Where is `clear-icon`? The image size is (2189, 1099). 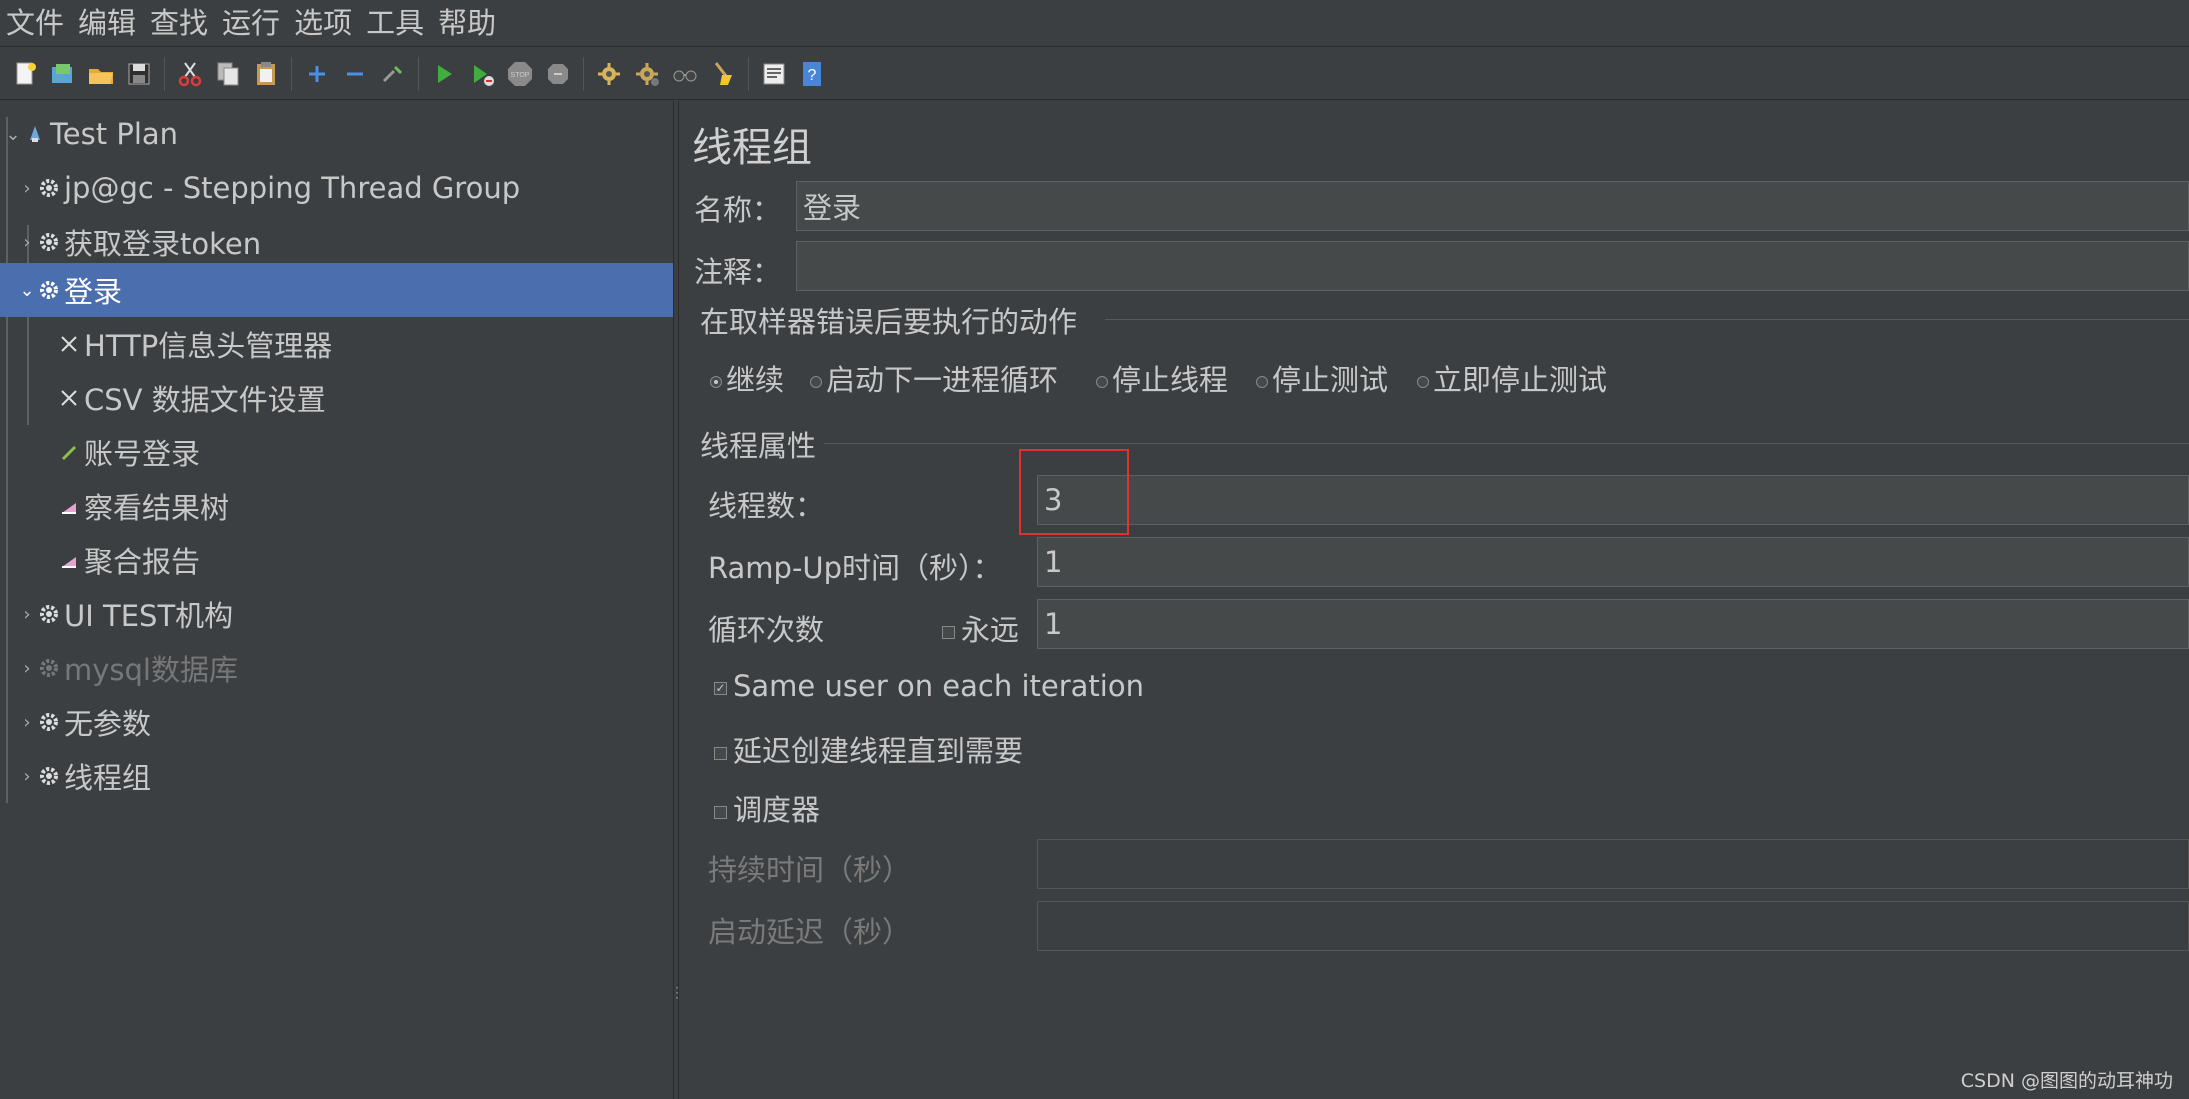 clear-icon is located at coordinates (685, 74).